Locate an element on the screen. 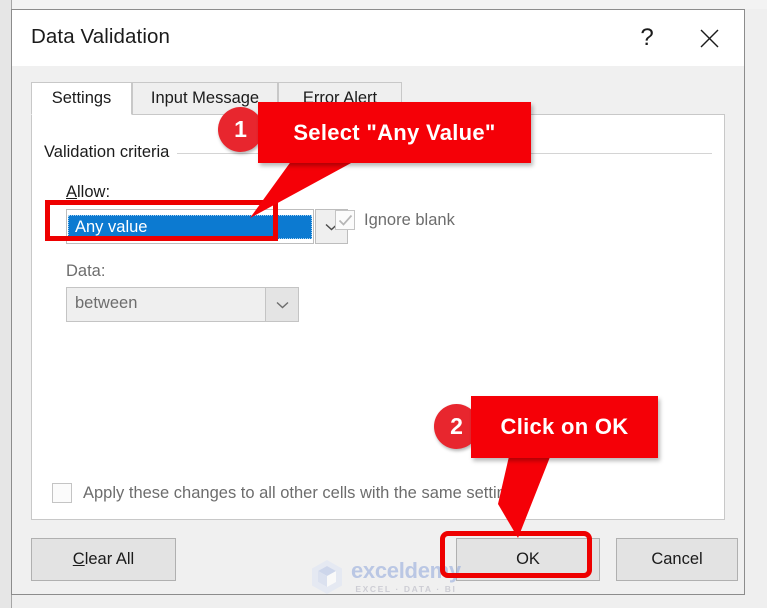 This screenshot has width=767, height=608. tab-error-alert: Error Alert is located at coordinates (340, 98).